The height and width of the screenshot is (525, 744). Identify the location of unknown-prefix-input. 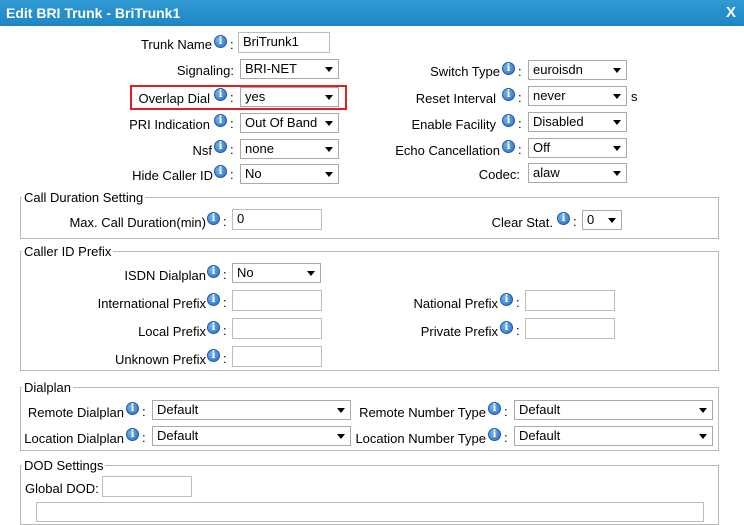
(277, 356).